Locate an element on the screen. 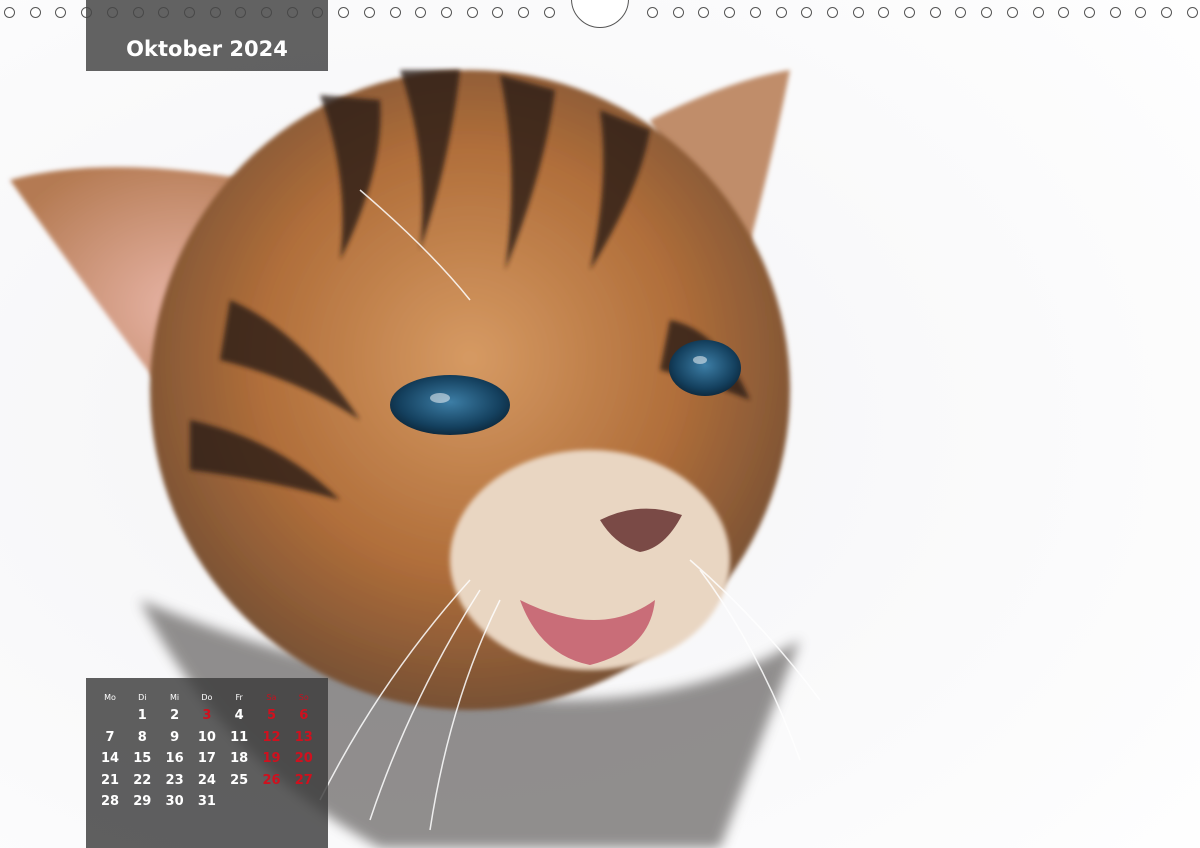 The width and height of the screenshot is (1200, 848). calendar-day: 23 is located at coordinates (174, 780).